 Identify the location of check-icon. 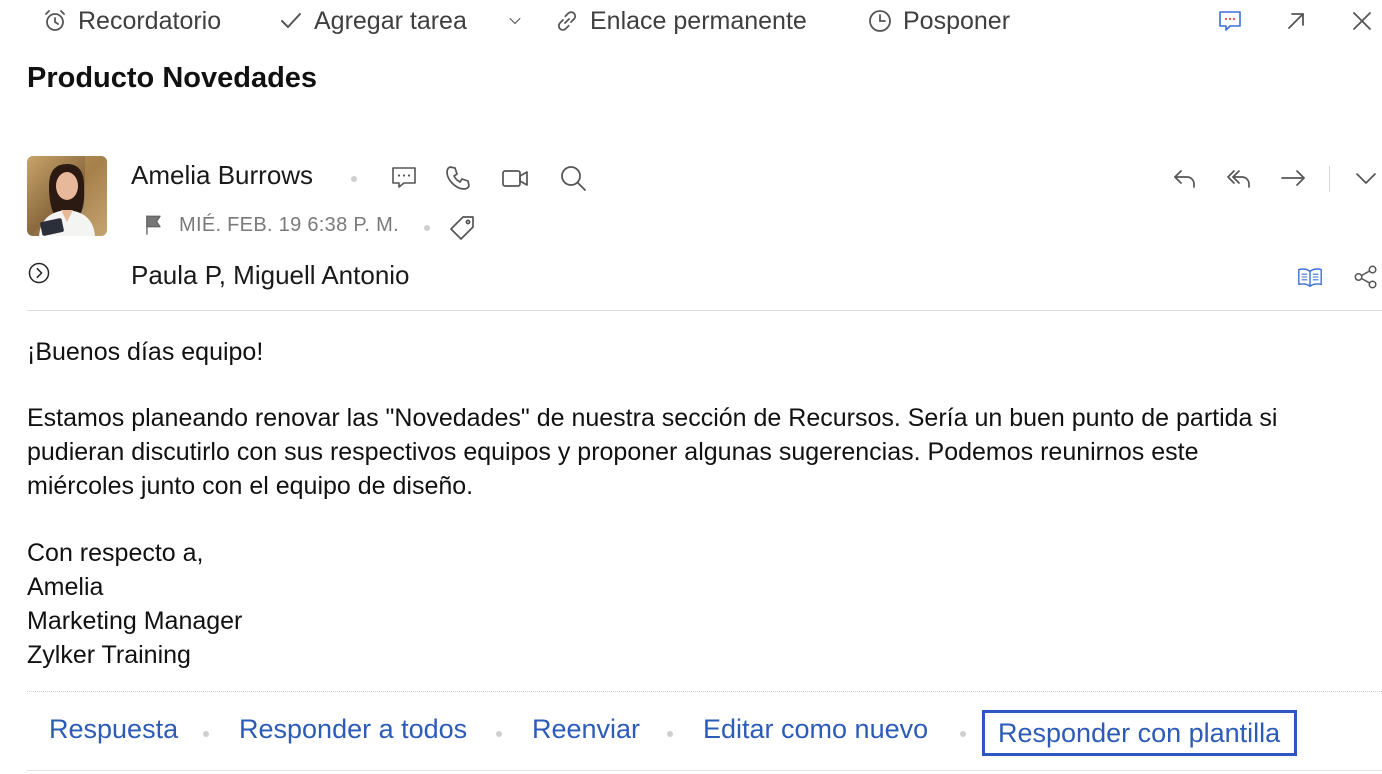
(291, 20).